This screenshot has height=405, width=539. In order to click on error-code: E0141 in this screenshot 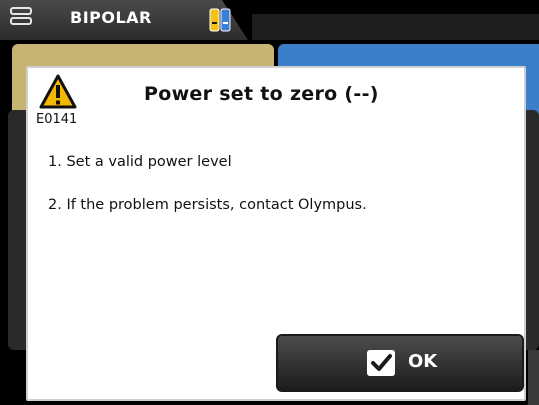, I will do `click(57, 119)`.